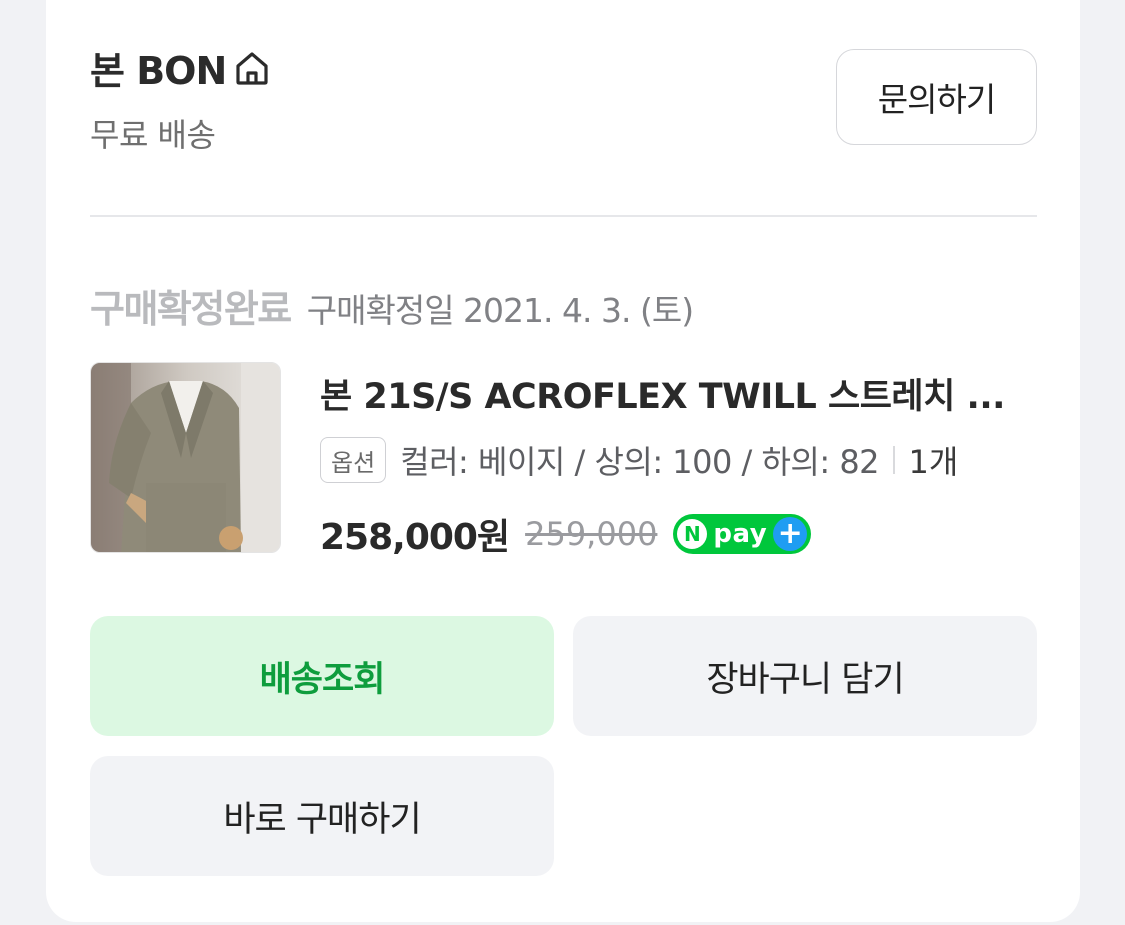 The width and height of the screenshot is (1125, 925). What do you see at coordinates (563, 216) in the screenshot?
I see `divider` at bounding box center [563, 216].